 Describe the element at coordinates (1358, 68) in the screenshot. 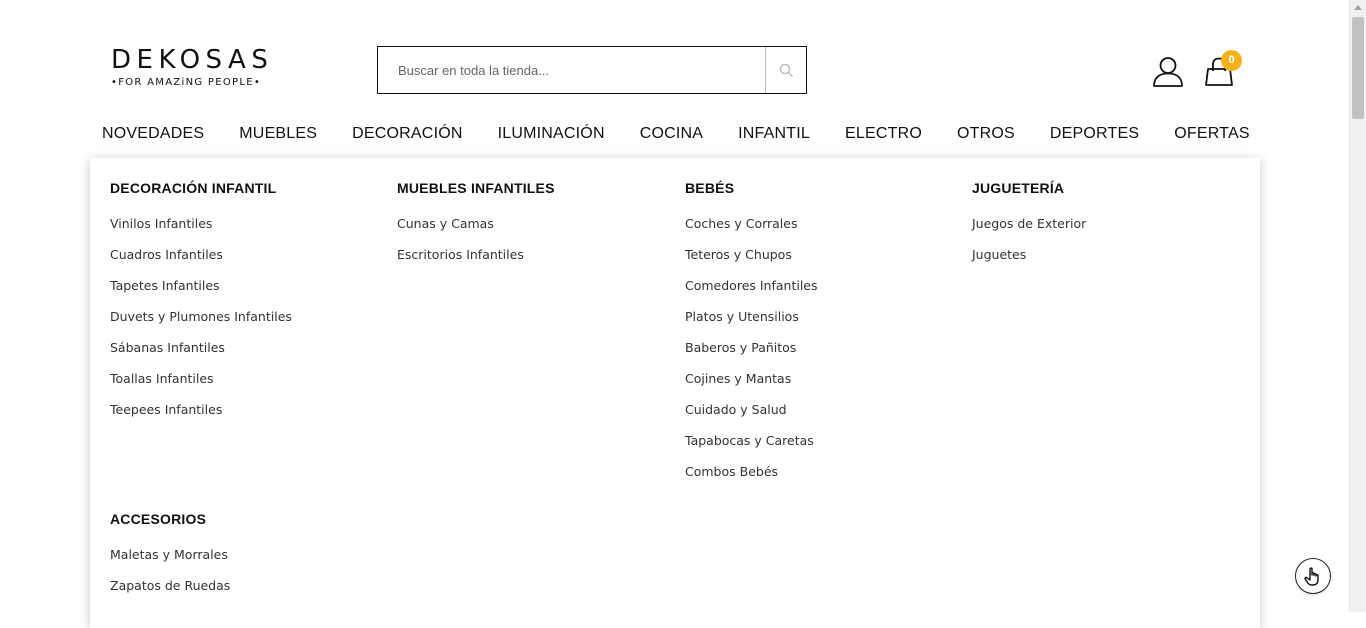

I see `scrollbar-thumb` at that location.